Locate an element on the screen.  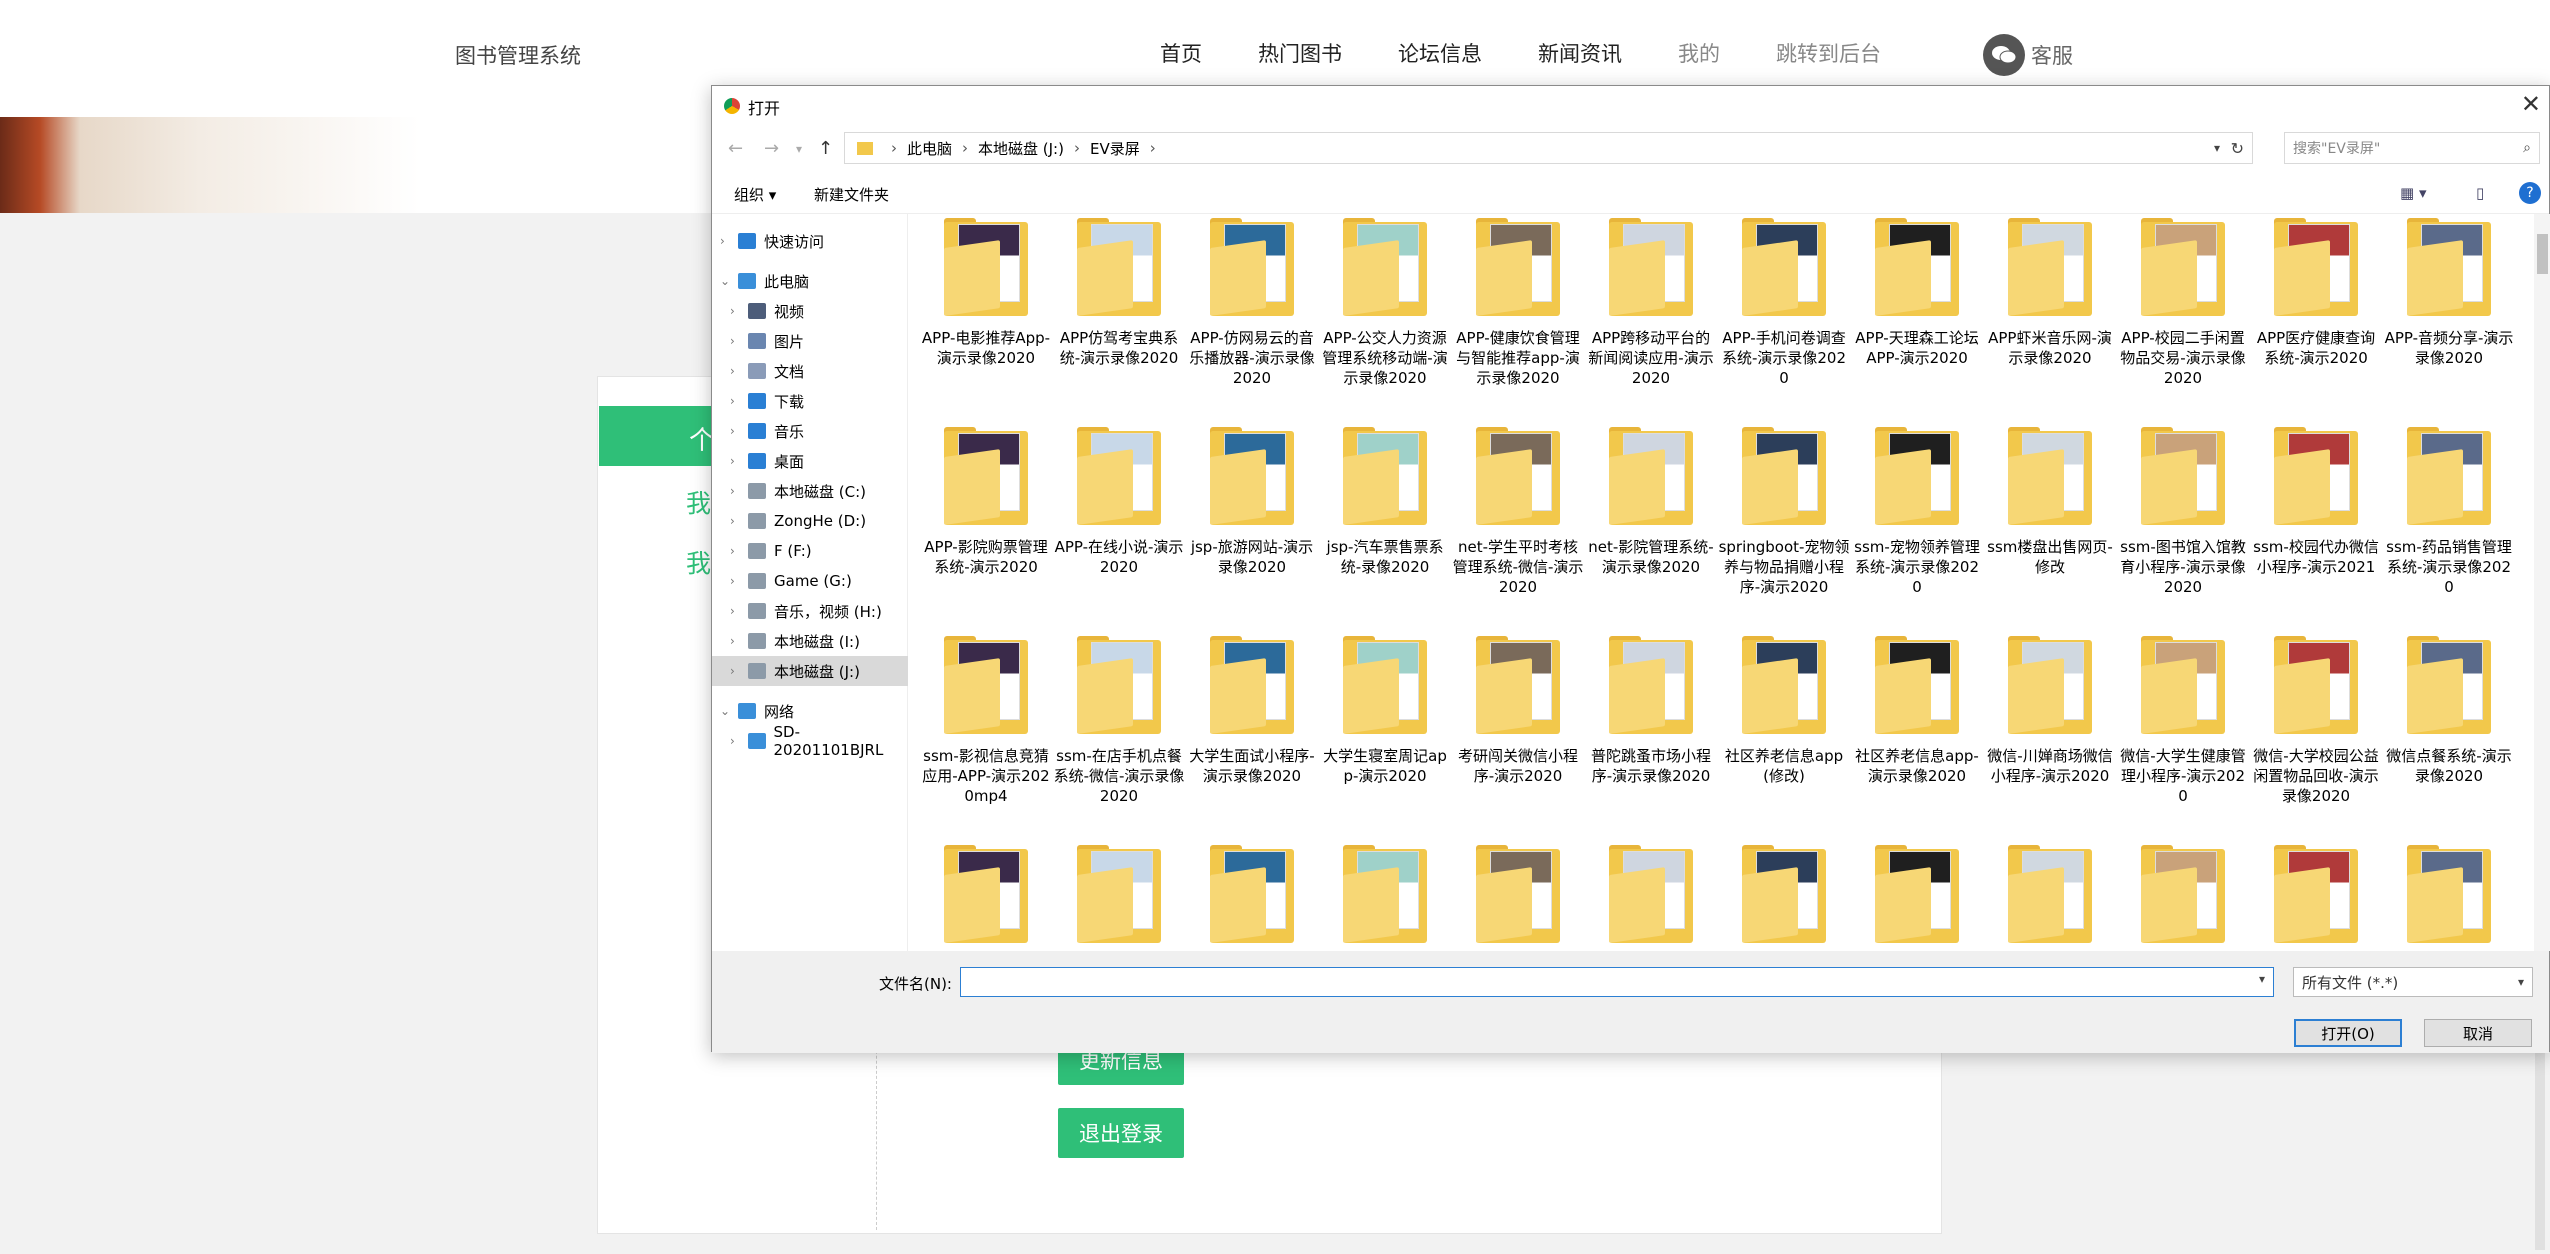
file-item: 微信-图书借阅系 is located at coordinates (2050, 895).